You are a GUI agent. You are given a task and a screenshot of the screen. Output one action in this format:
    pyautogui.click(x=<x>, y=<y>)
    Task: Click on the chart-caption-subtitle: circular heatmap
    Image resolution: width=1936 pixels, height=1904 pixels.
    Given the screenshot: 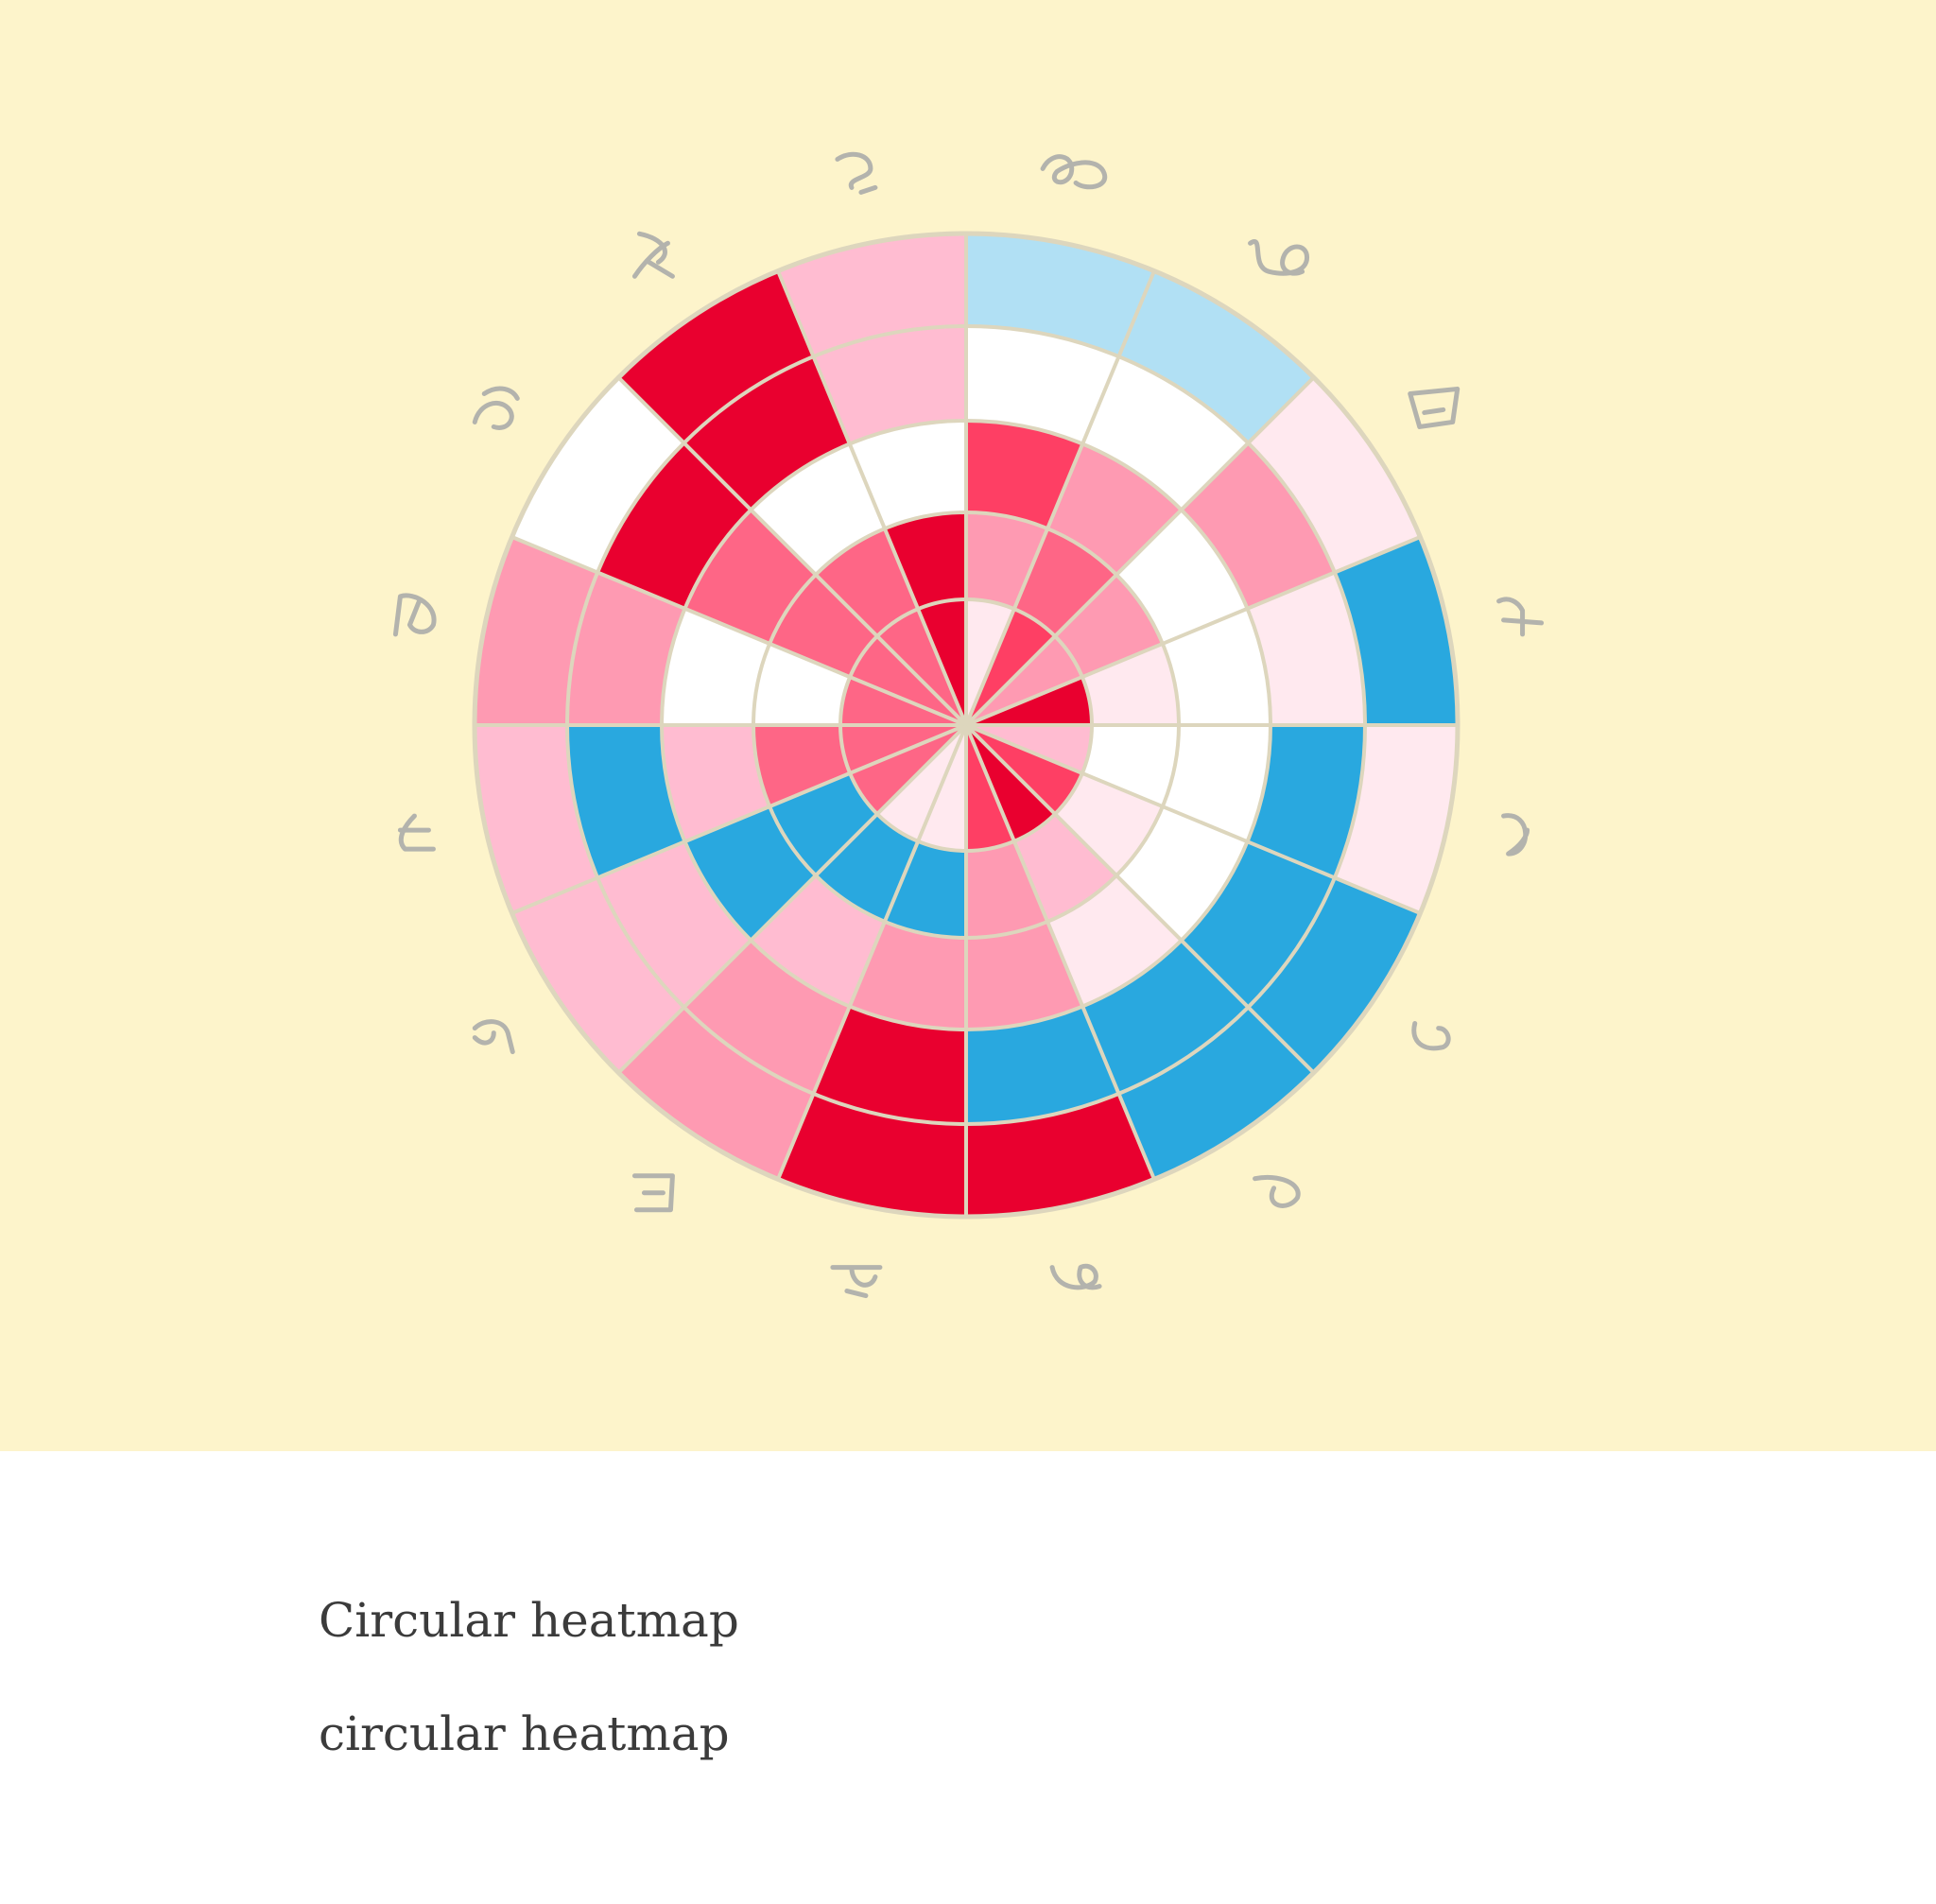 What is the action you would take?
    pyautogui.click(x=525, y=1733)
    